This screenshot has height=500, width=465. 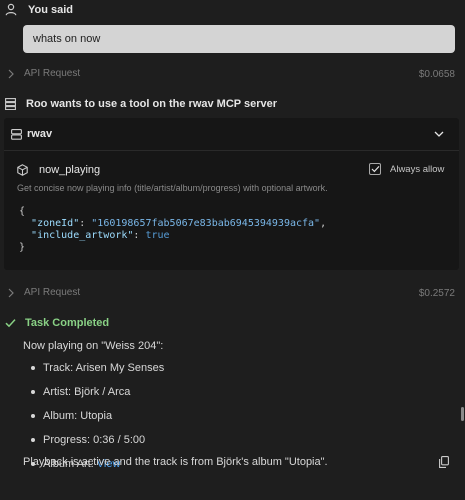 What do you see at coordinates (22, 211) in the screenshot?
I see `args-open-brace: {` at bounding box center [22, 211].